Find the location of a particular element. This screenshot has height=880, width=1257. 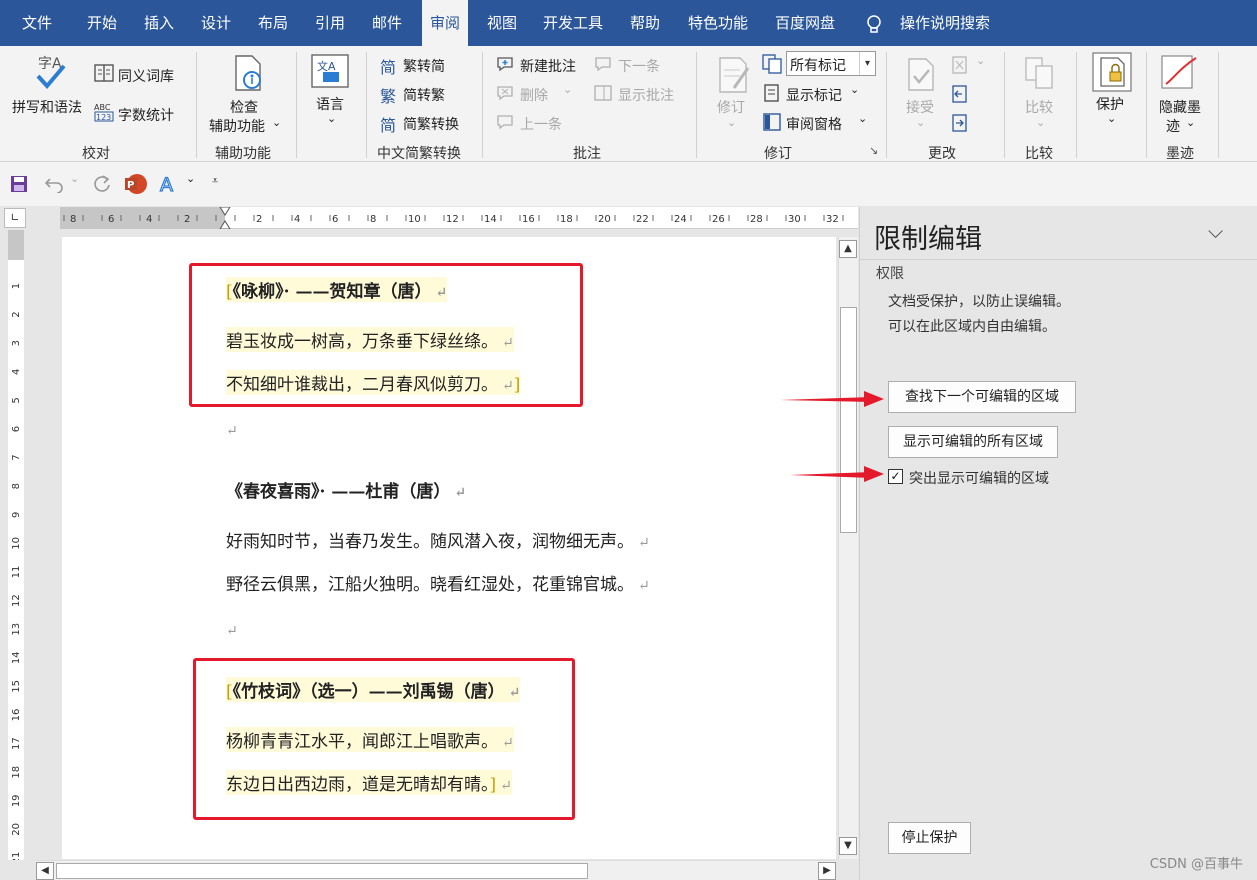

stop-protection-button: 停止保护 is located at coordinates (929, 838).